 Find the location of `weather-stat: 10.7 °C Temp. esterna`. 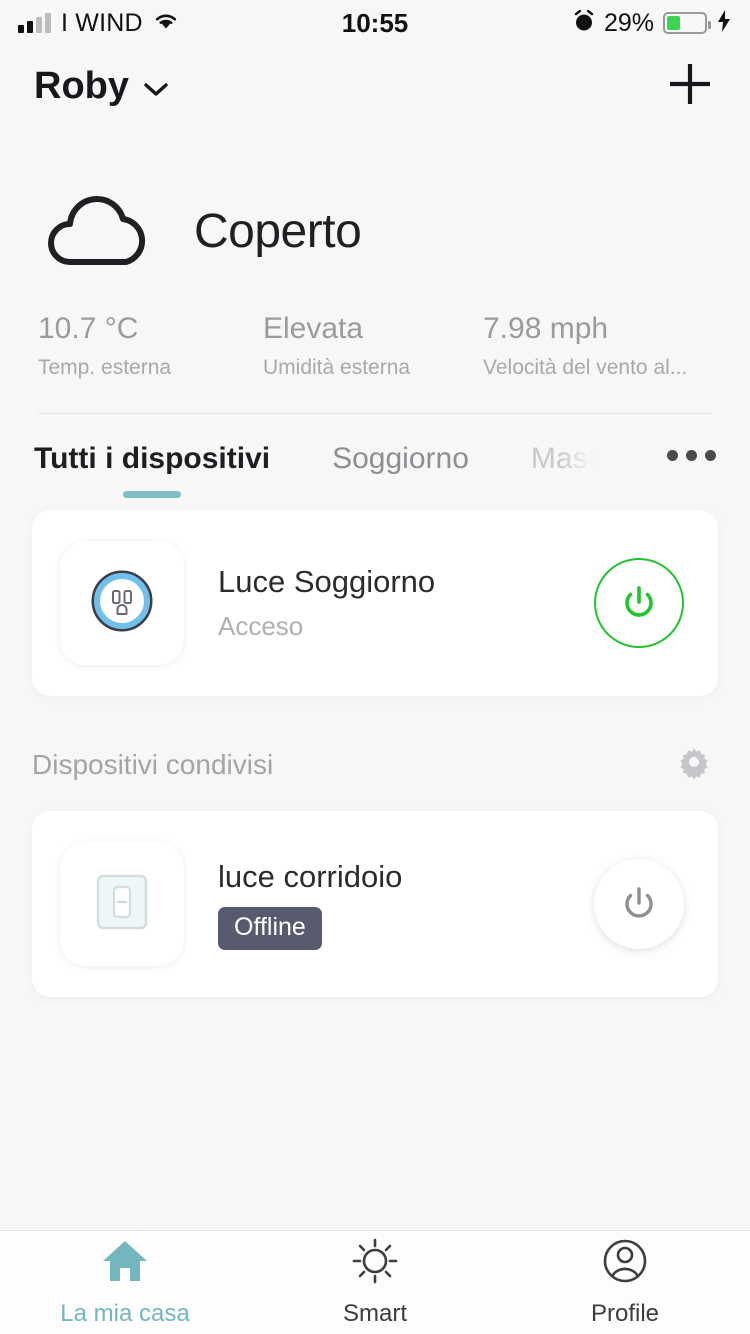

weather-stat: 10.7 °C Temp. esterna is located at coordinates (150, 345).